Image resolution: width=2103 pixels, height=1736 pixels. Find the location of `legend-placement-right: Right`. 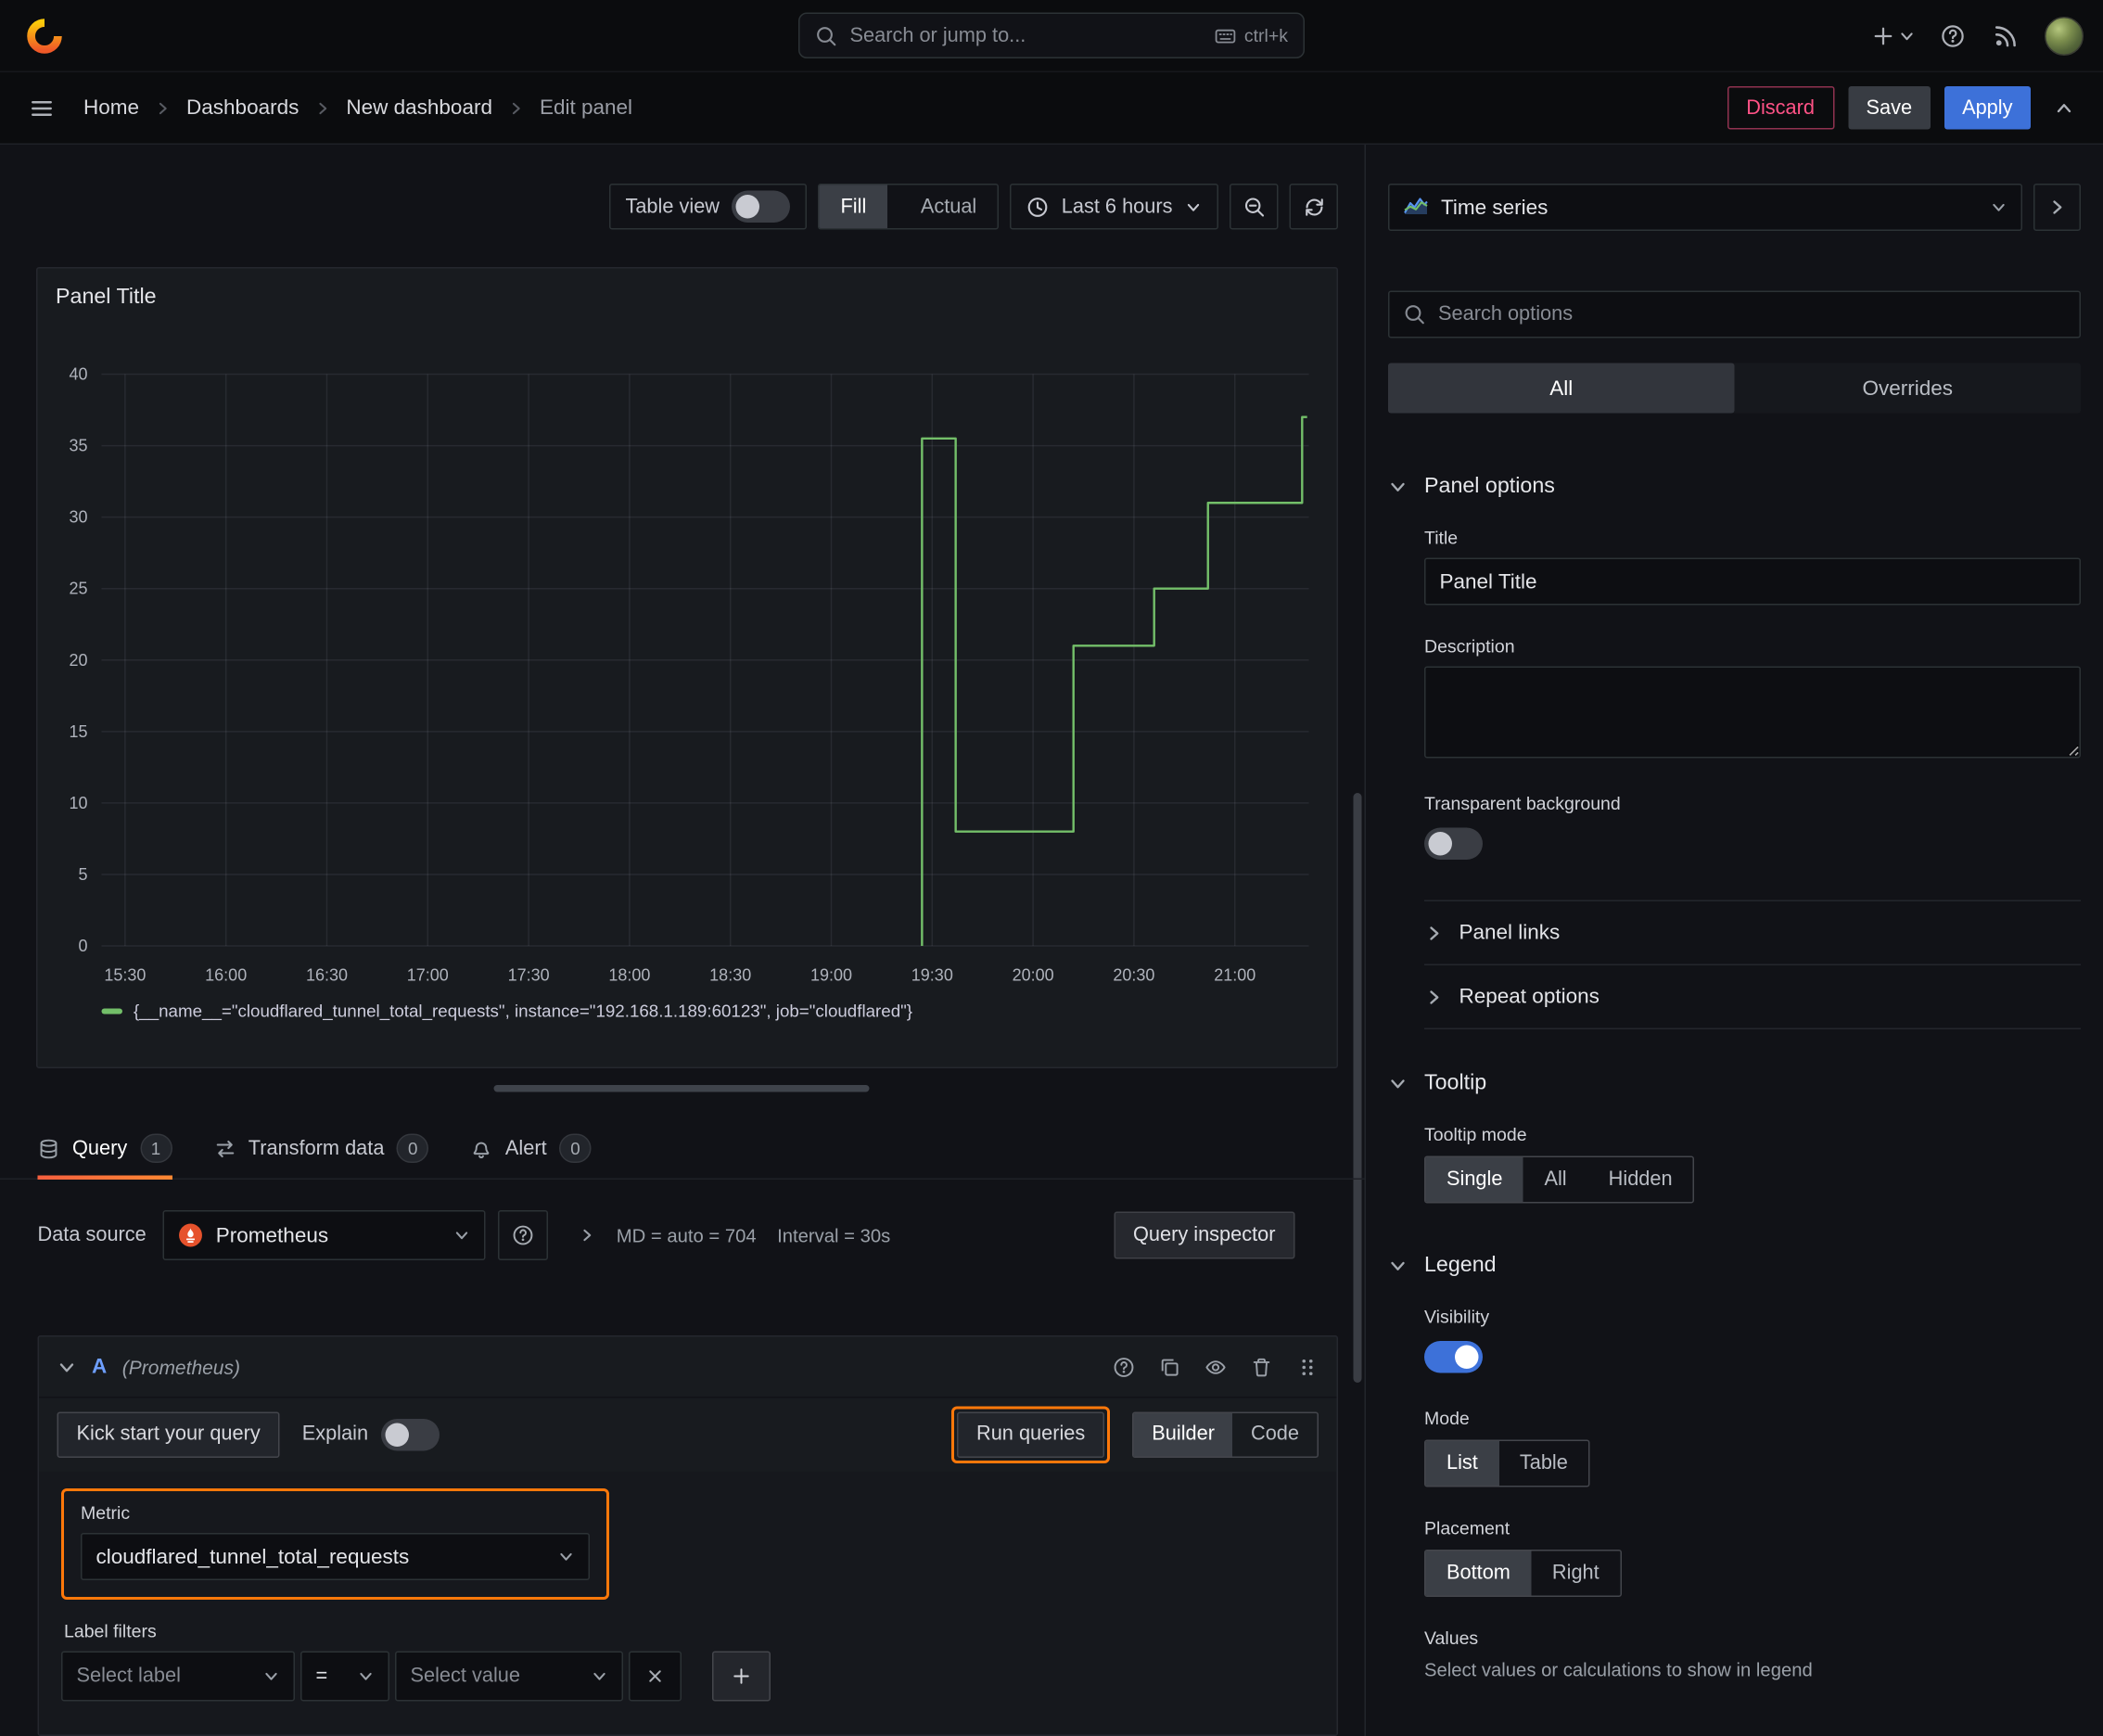

legend-placement-right: Right is located at coordinates (1575, 1573).